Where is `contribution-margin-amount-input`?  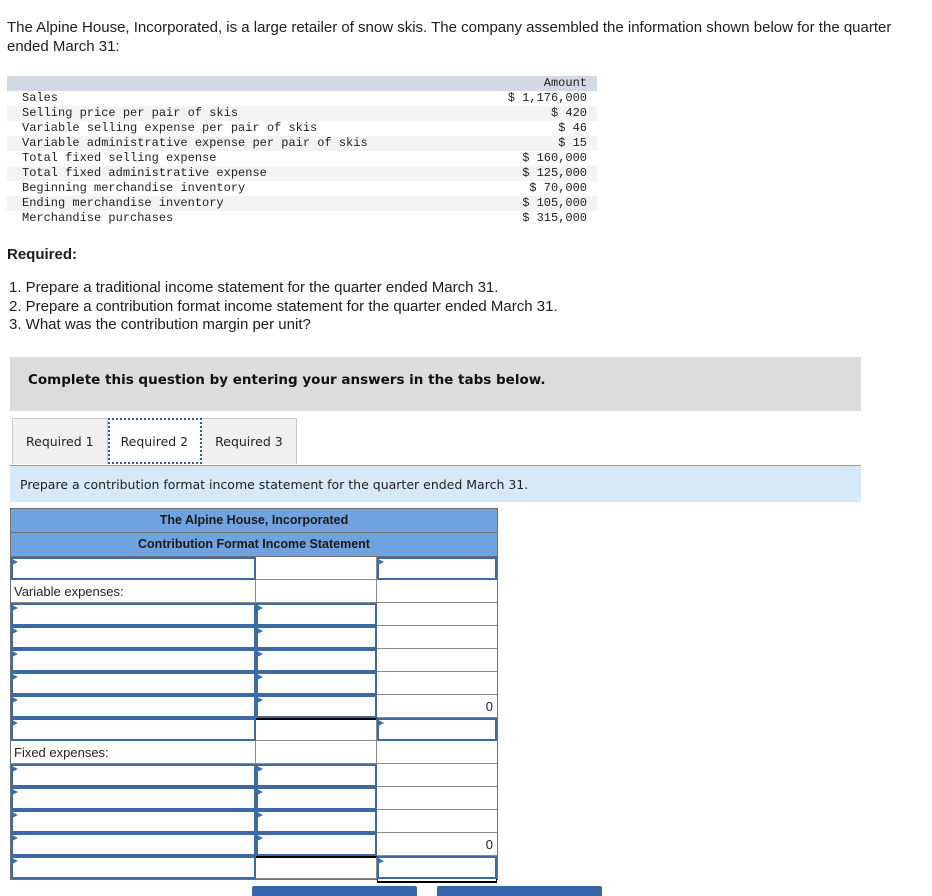 contribution-margin-amount-input is located at coordinates (437, 729).